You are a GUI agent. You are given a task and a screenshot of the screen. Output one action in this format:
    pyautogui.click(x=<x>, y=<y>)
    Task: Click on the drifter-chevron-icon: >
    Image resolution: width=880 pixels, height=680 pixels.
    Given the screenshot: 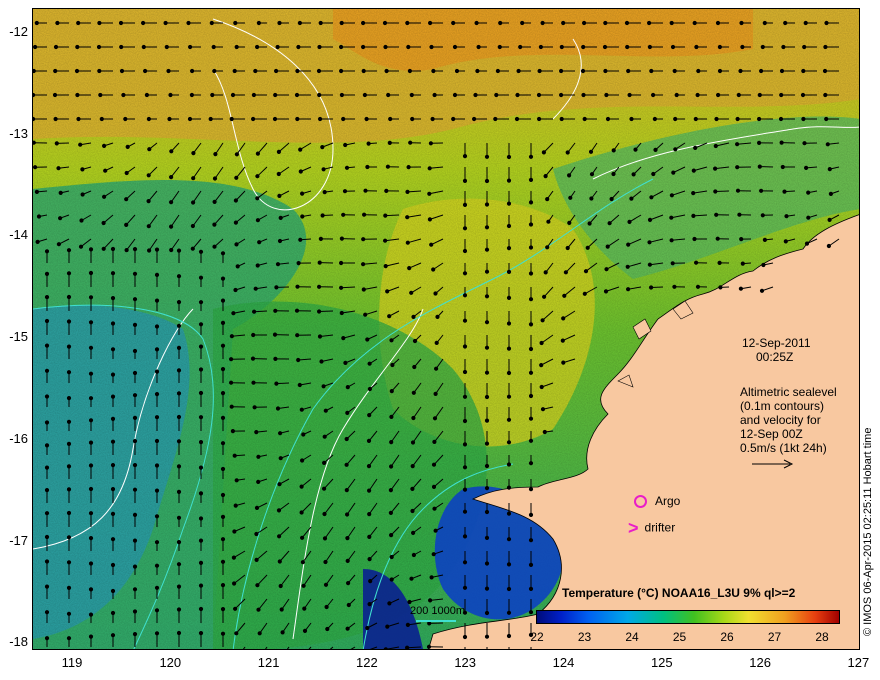 What is the action you would take?
    pyautogui.click(x=633, y=528)
    